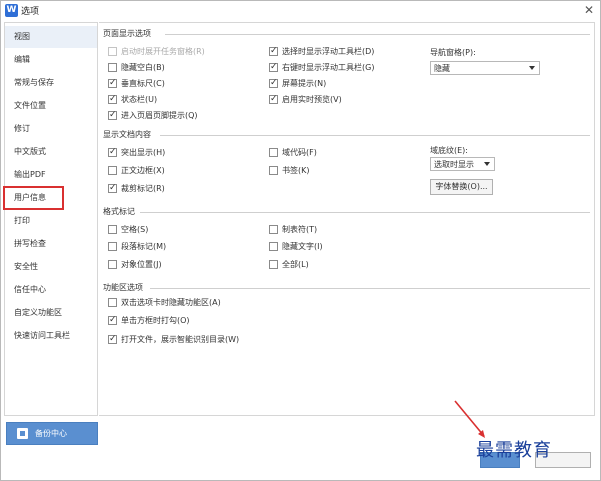  What do you see at coordinates (51, 267) in the screenshot?
I see `sidebar-item-security: 安全性` at bounding box center [51, 267].